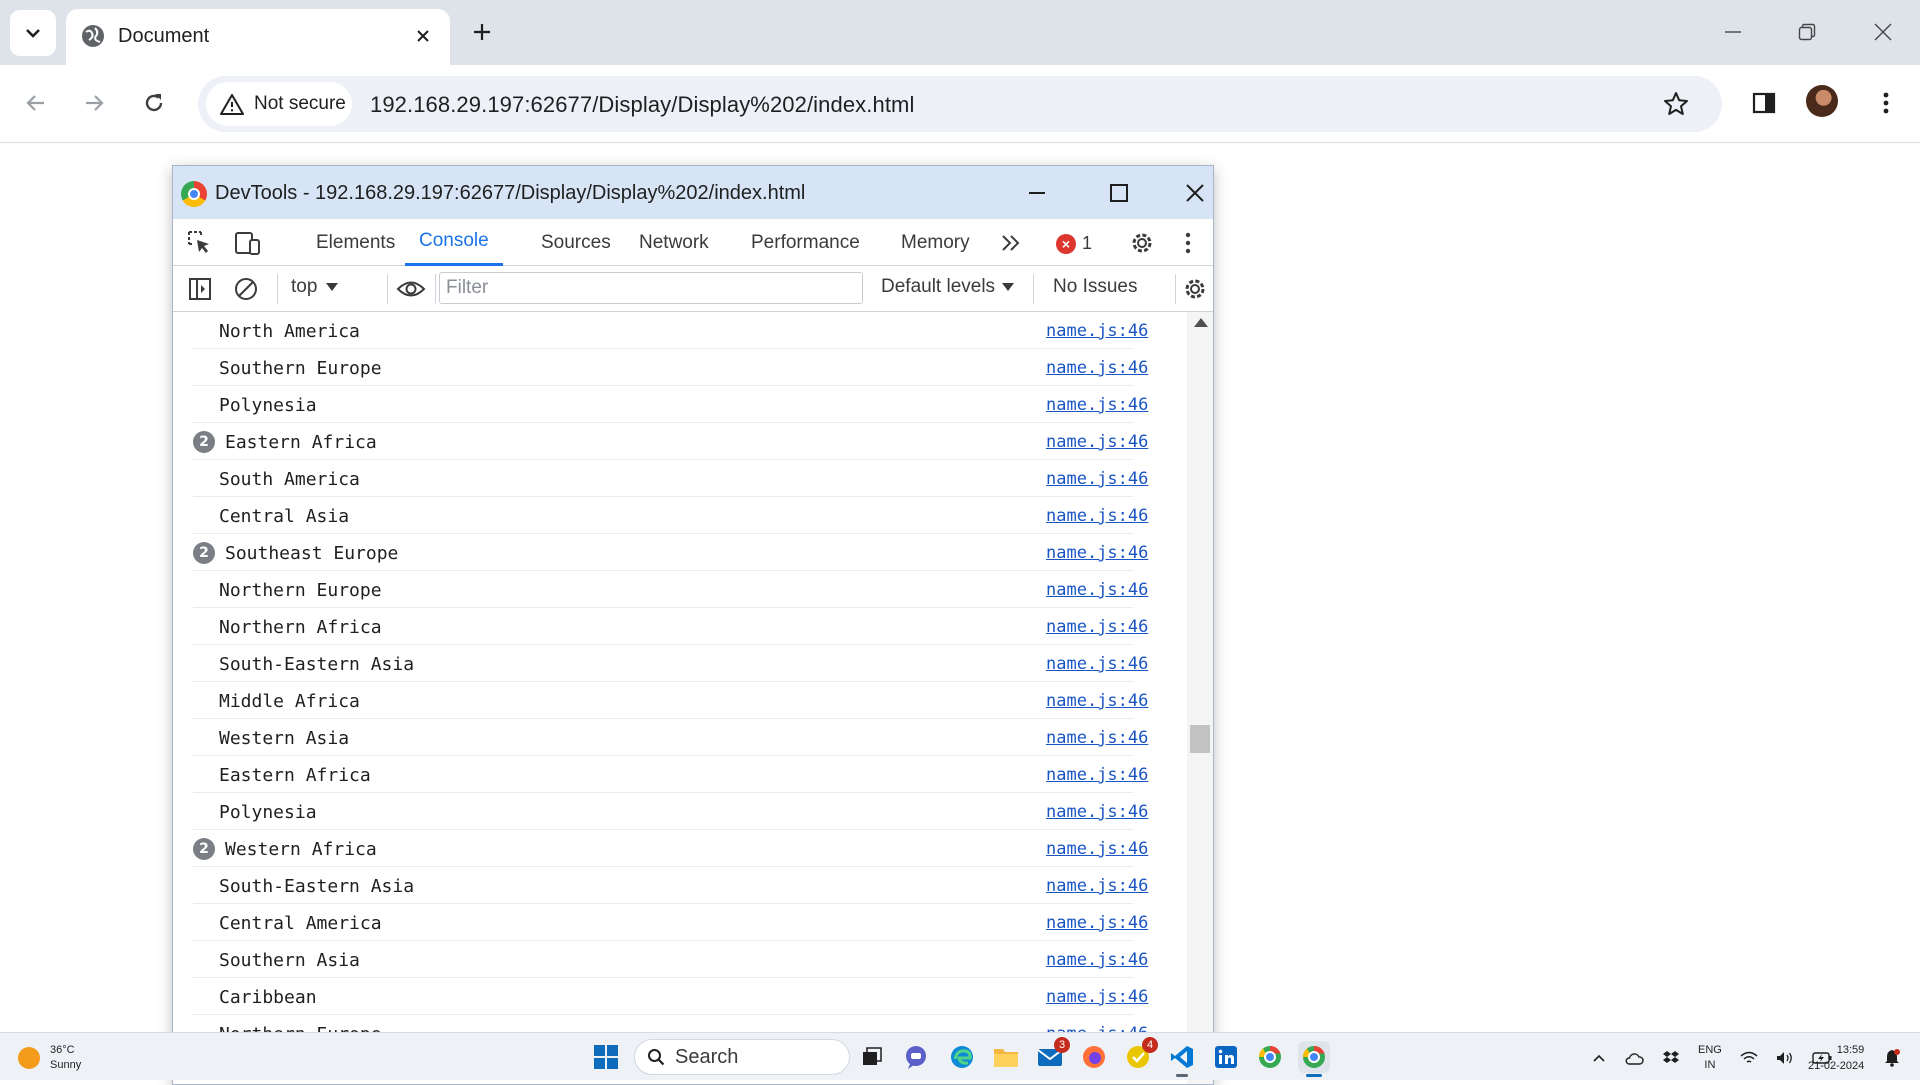  What do you see at coordinates (247, 243) in the screenshot?
I see `device-toolbar-button` at bounding box center [247, 243].